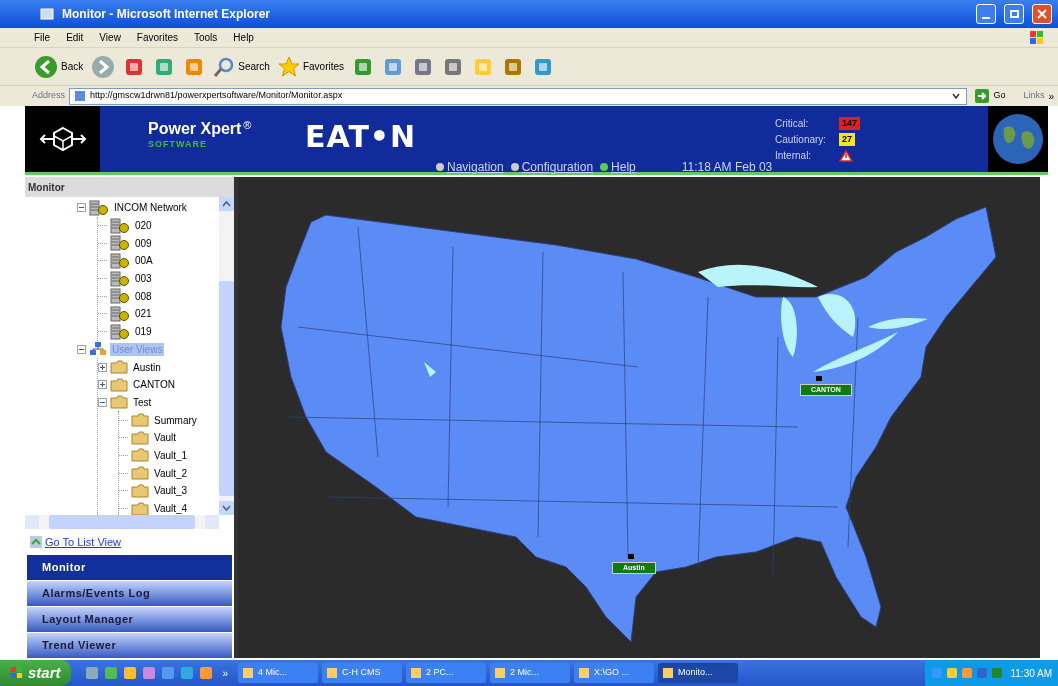 The height and width of the screenshot is (686, 1058). What do you see at coordinates (129, 593) in the screenshot?
I see `nav-button: Alarms/Events Log` at bounding box center [129, 593].